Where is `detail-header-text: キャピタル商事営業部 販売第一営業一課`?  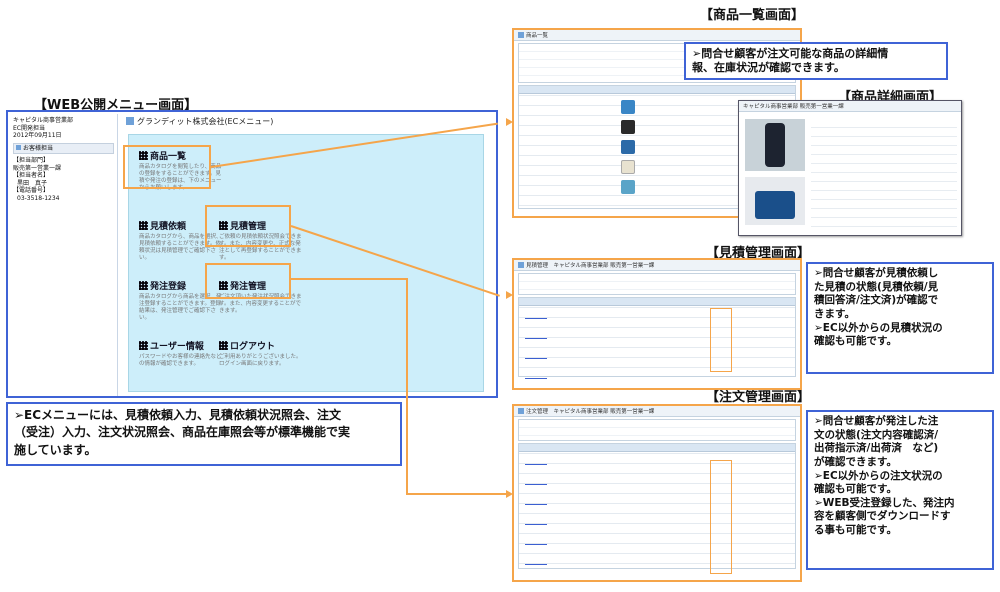
detail-header-text: キャピタル商事営業部 販売第一営業一課 is located at coordinates (793, 107).